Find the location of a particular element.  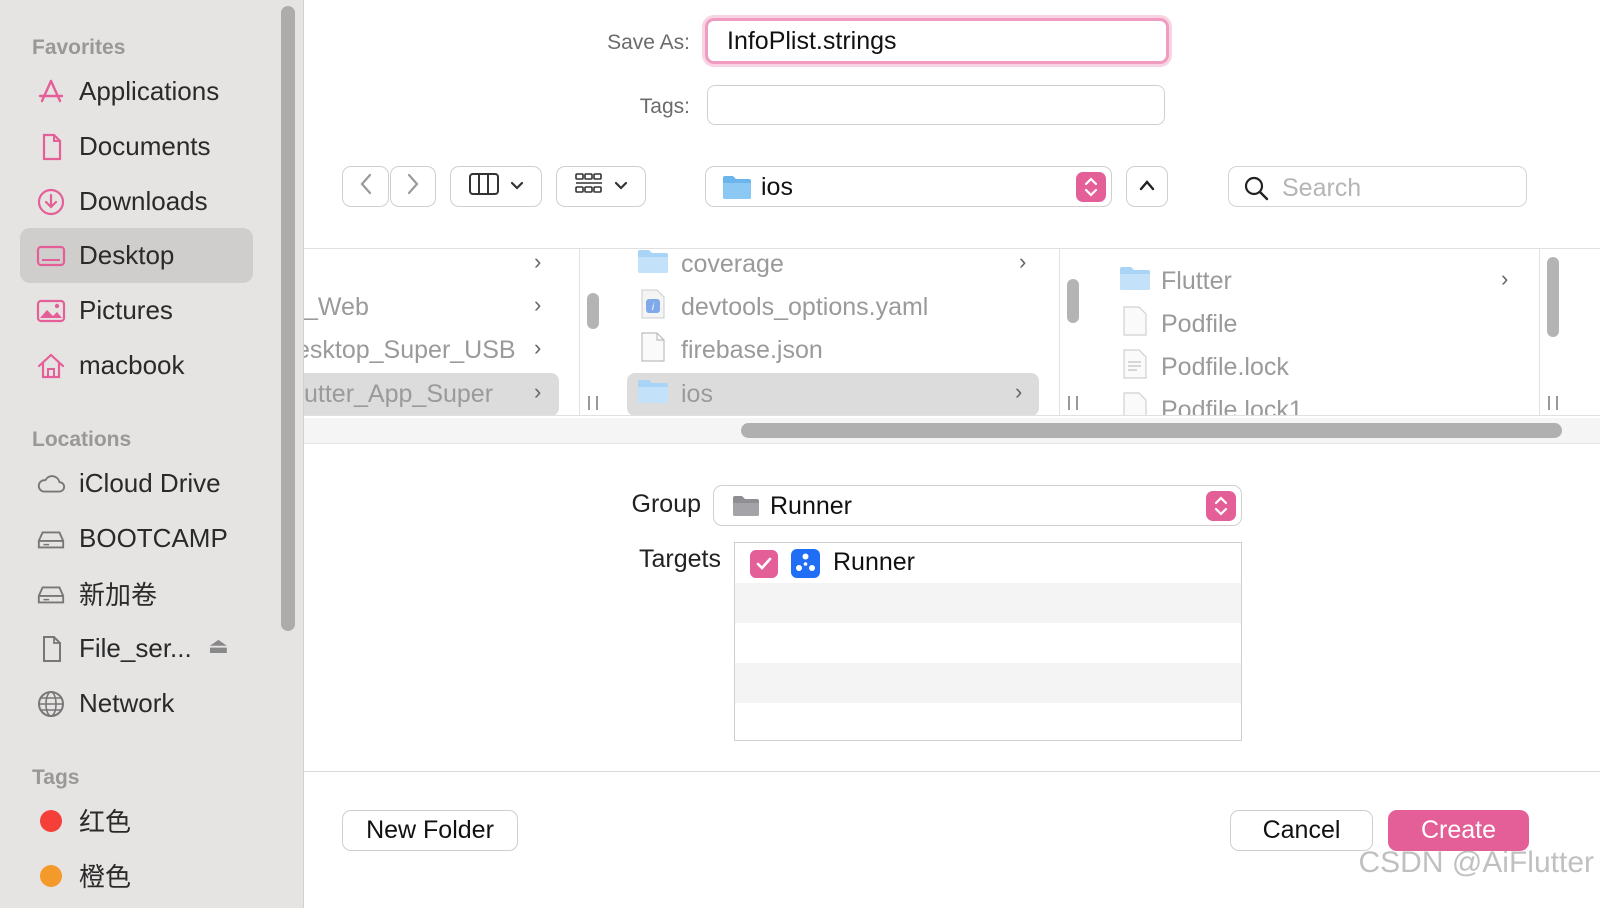

grid-view-icon is located at coordinates (589, 186).